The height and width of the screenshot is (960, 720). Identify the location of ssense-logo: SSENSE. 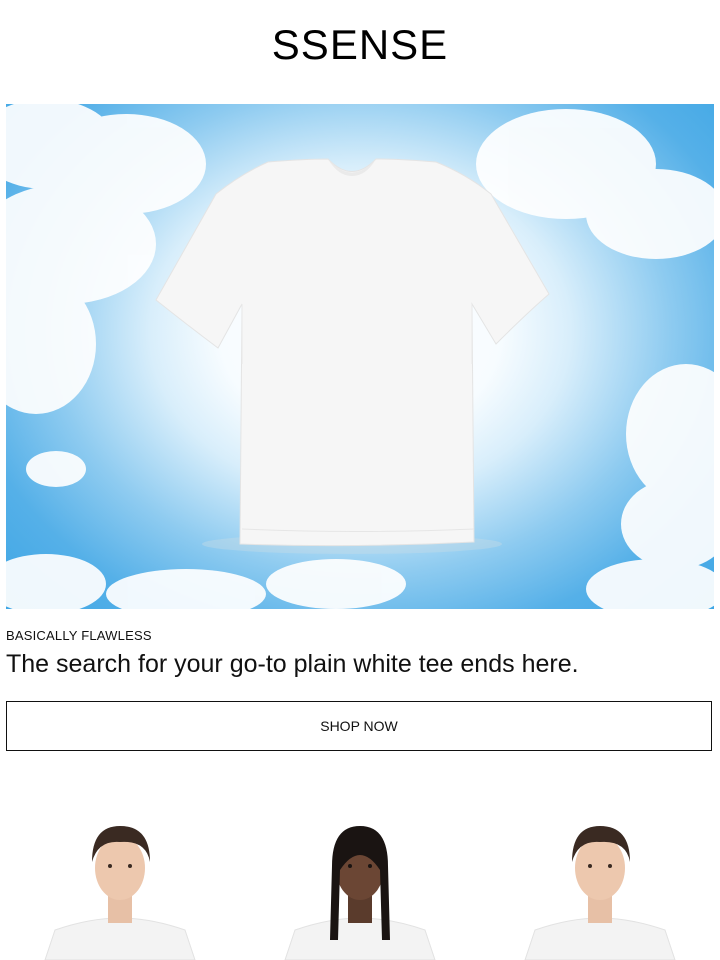
(360, 45).